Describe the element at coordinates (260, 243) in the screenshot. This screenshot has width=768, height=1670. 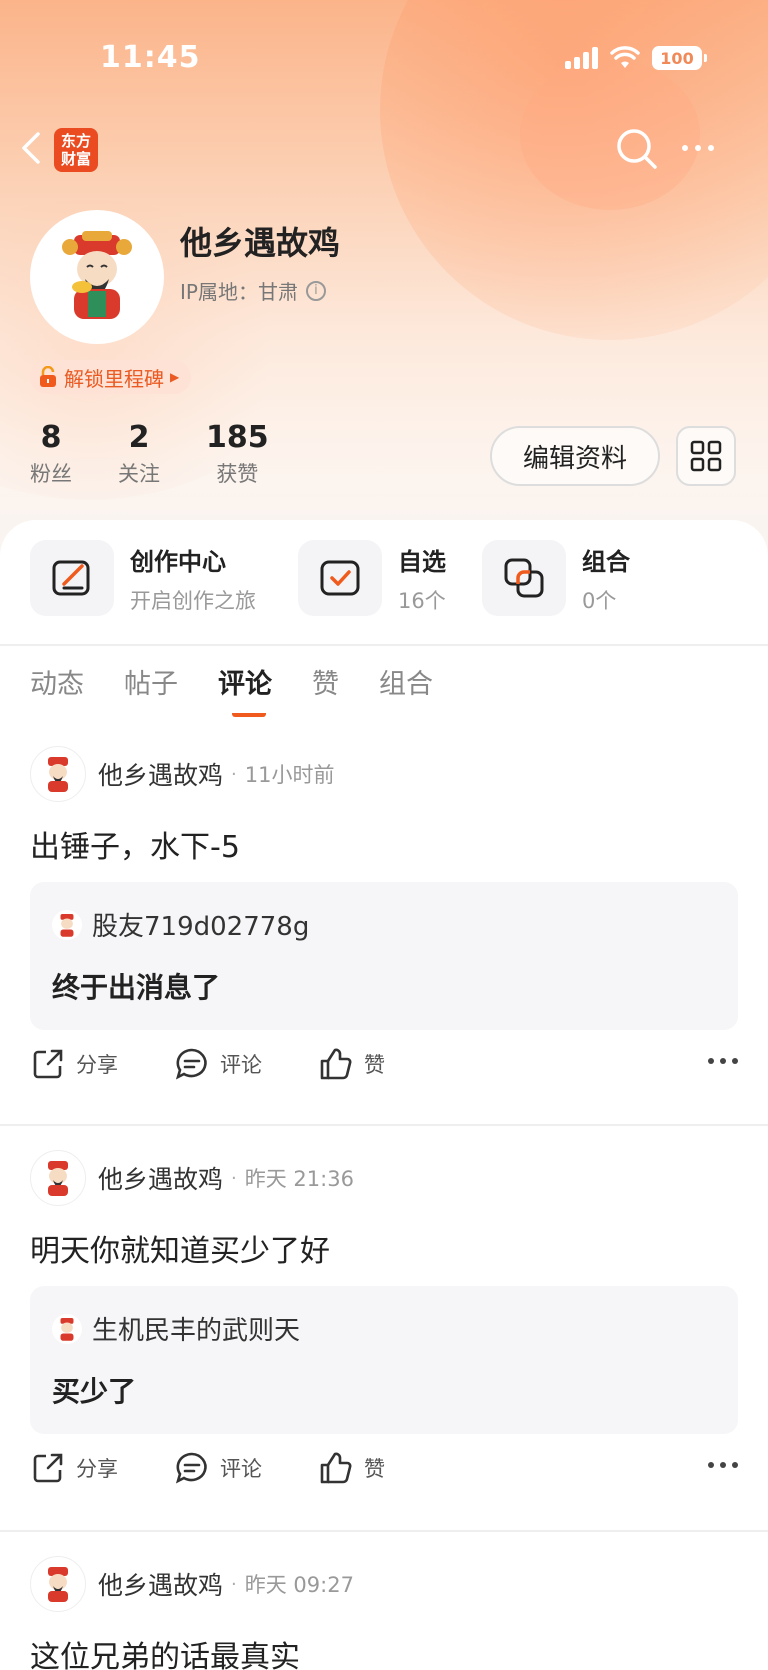
I see `profile-name: 他乡遇故鸡` at that location.